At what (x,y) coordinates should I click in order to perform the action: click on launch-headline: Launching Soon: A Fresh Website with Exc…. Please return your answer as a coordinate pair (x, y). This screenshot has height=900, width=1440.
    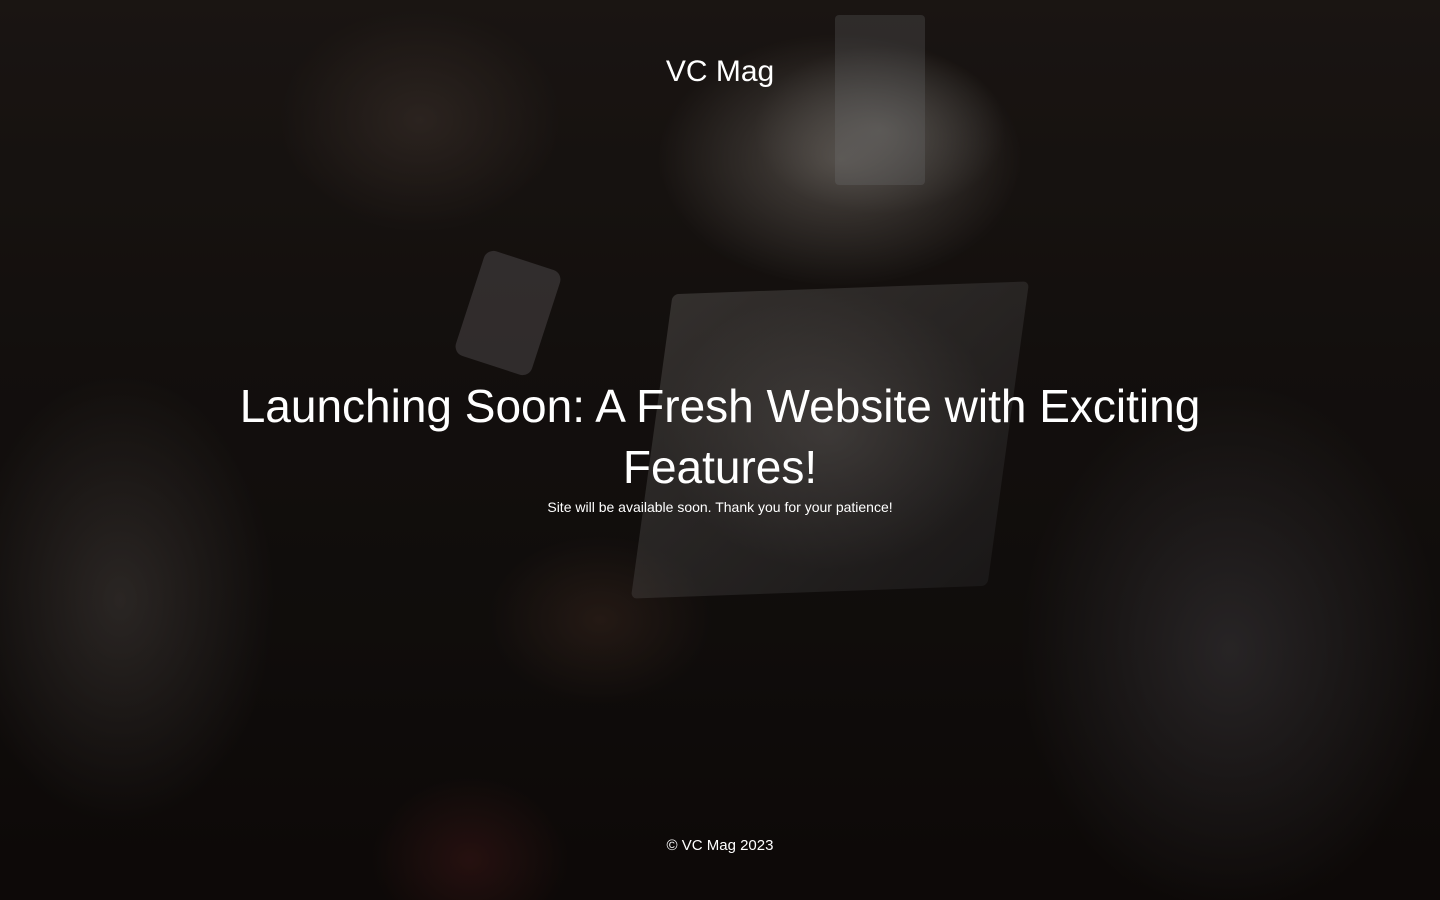
    Looking at the image, I should click on (720, 436).